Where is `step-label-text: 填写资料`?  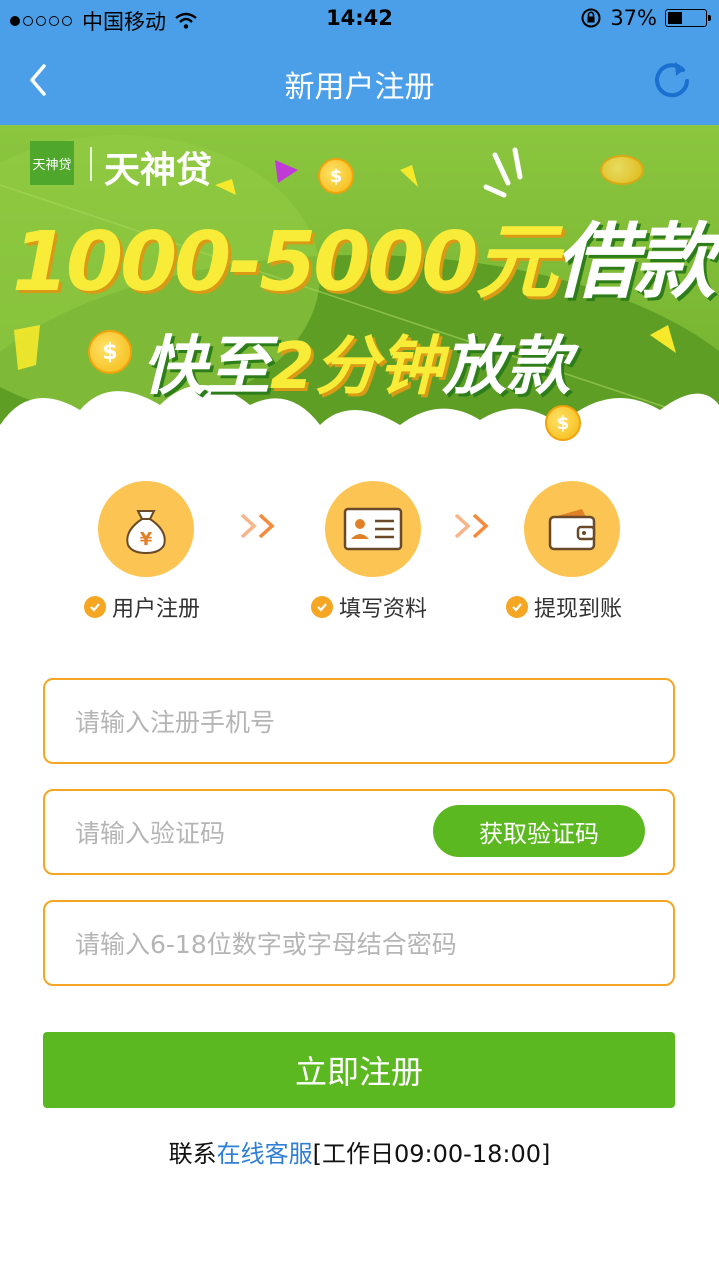
step-label-text: 填写资料 is located at coordinates (383, 609).